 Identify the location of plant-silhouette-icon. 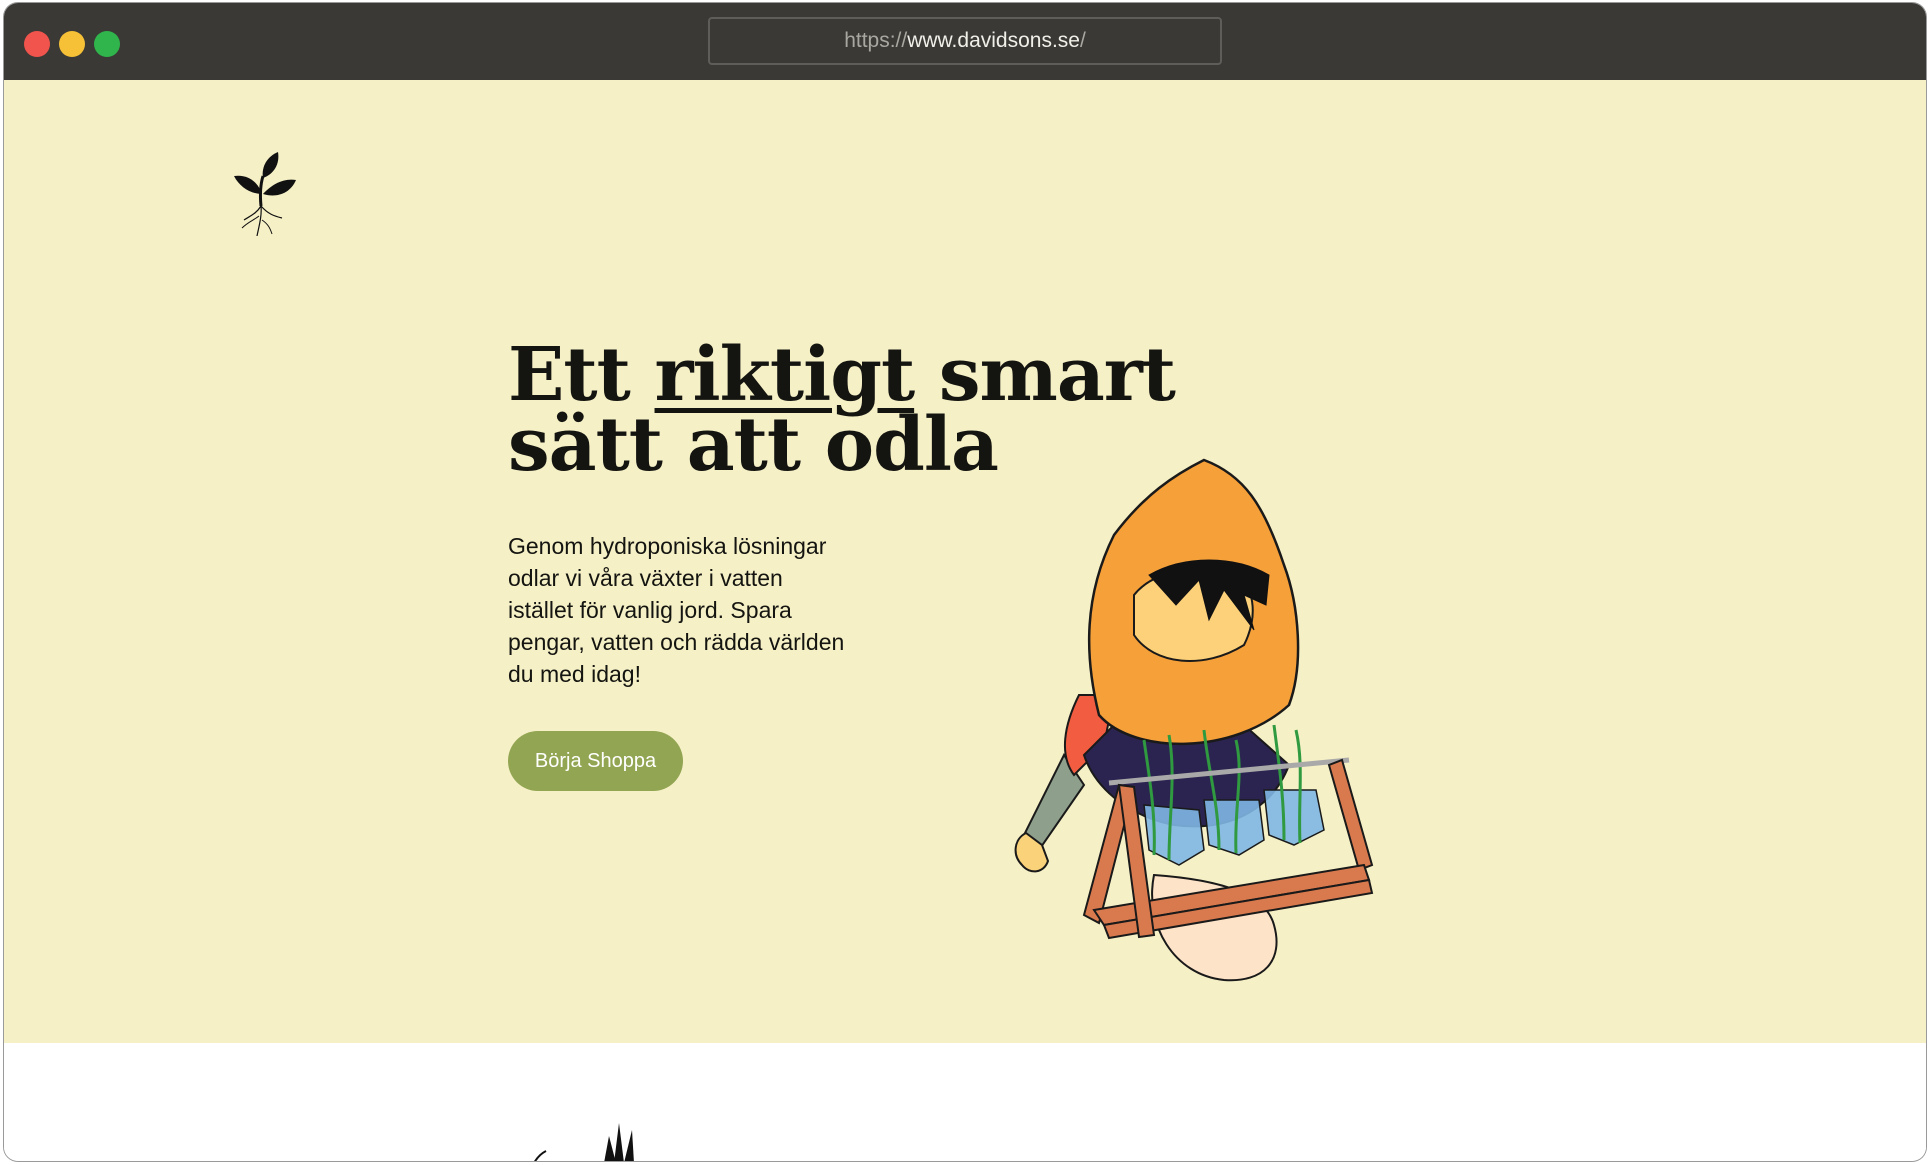
(584, 1142).